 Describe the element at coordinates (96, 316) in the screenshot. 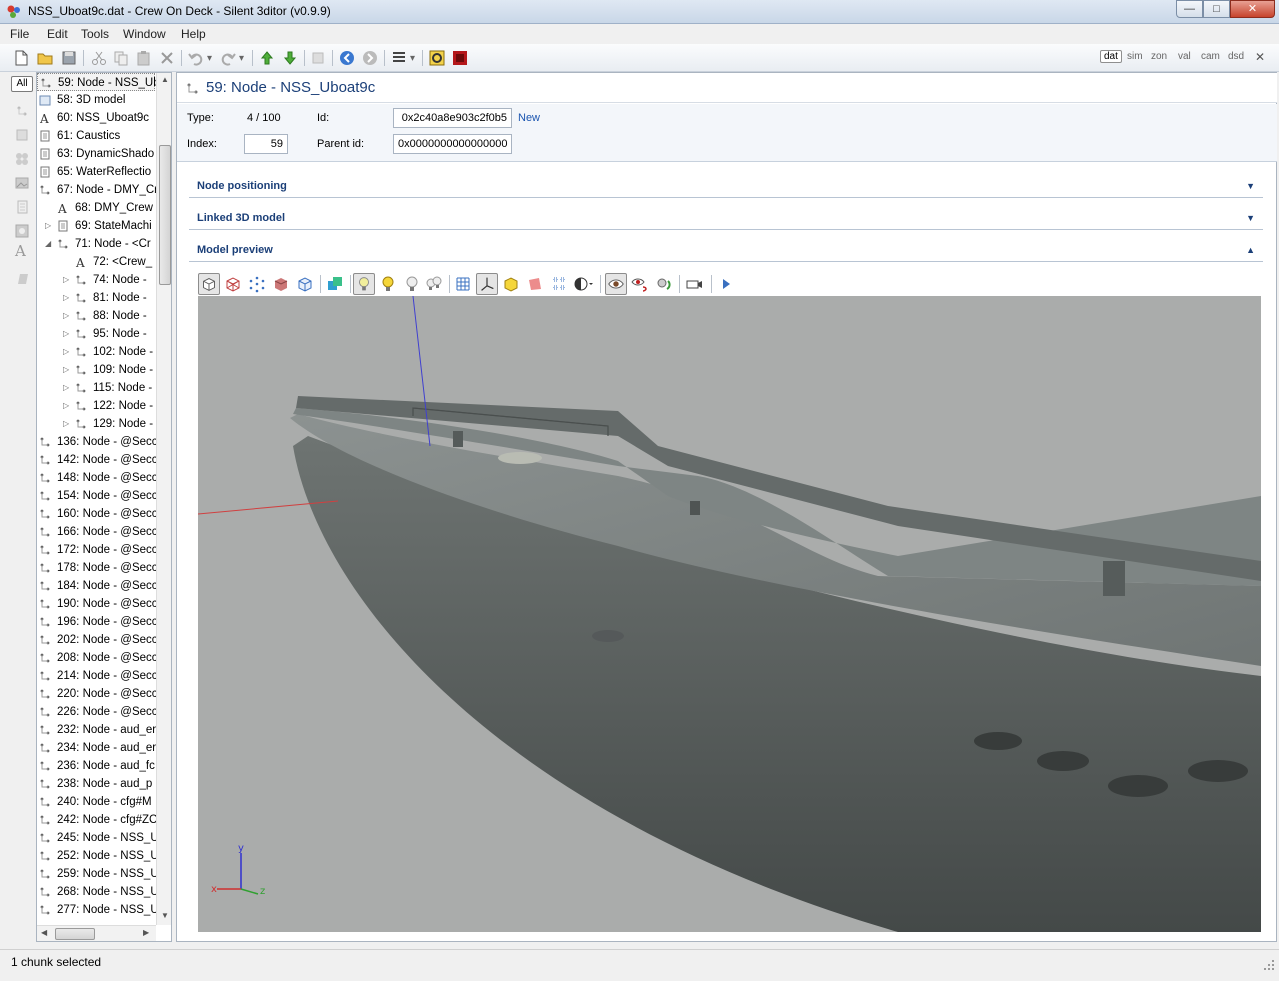

I see `tree-item: ▷ 88: Node -` at that location.